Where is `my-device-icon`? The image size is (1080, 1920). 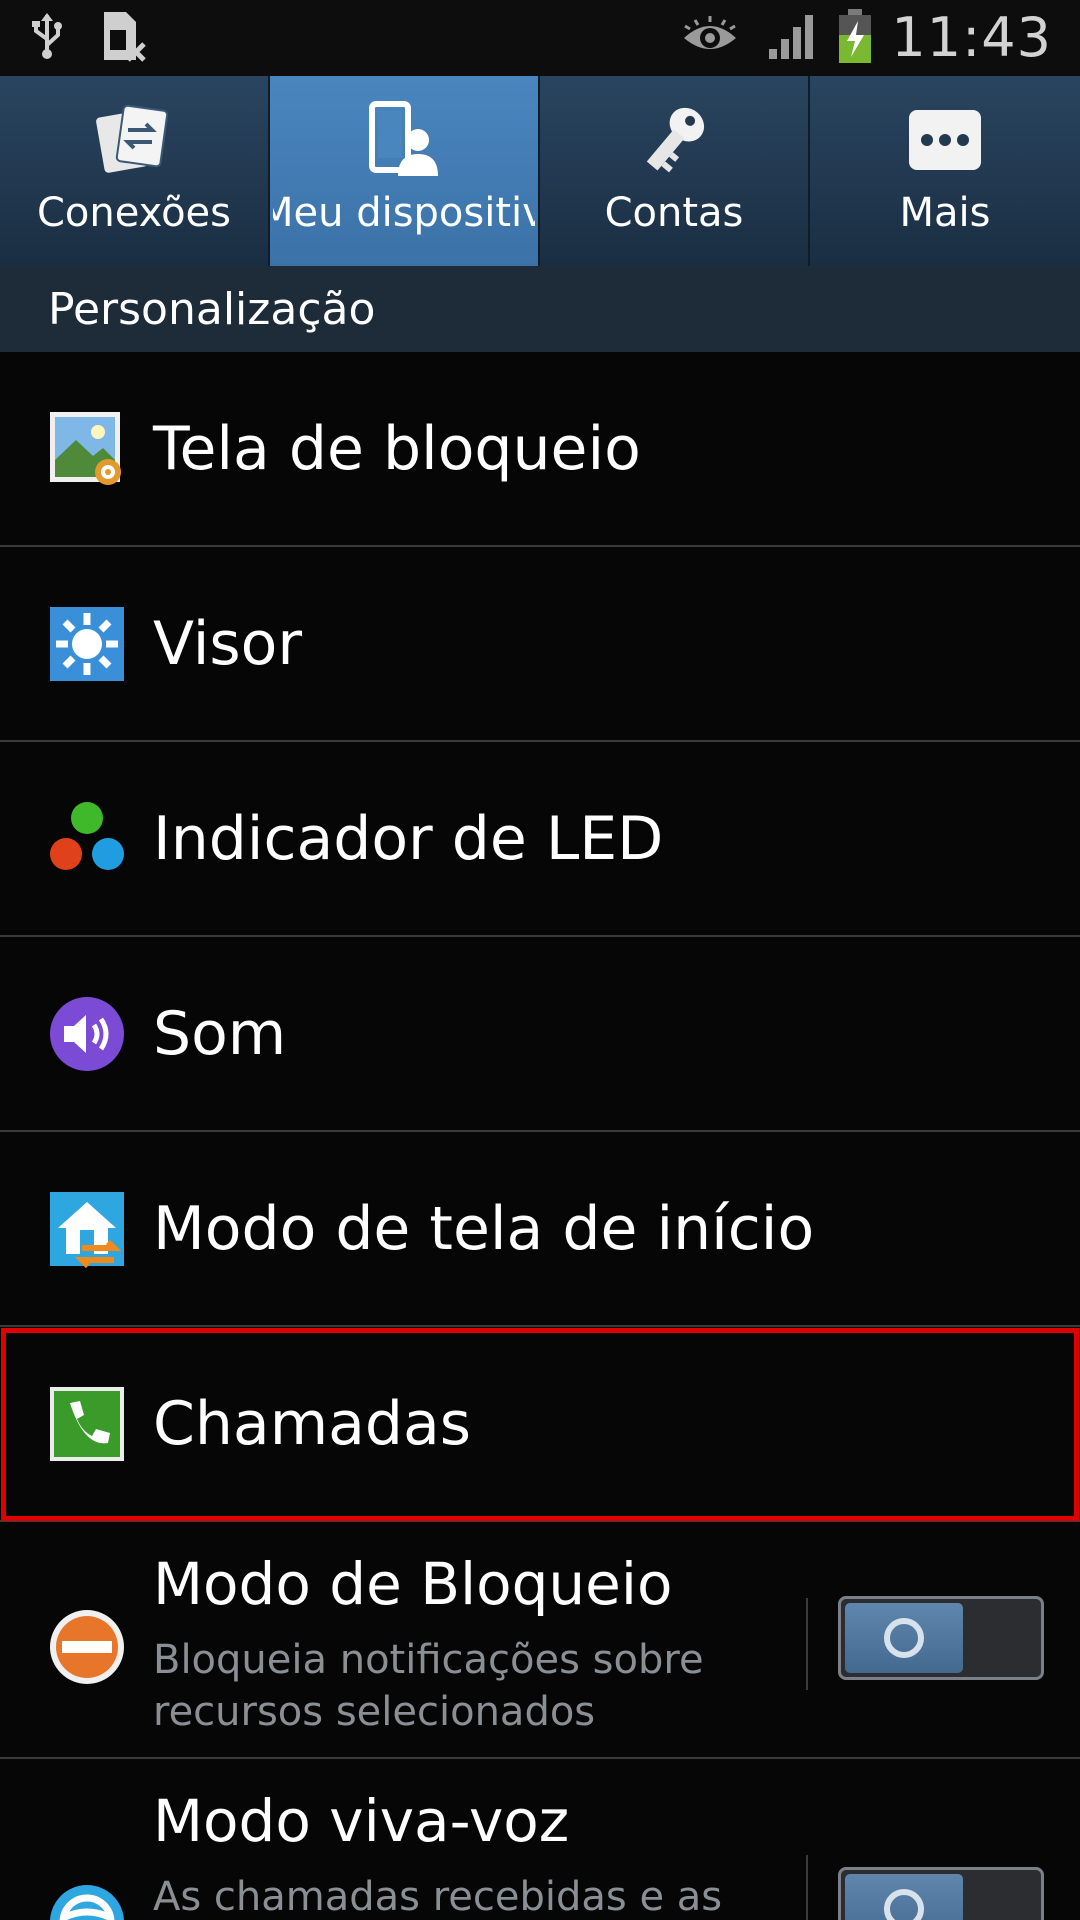 my-device-icon is located at coordinates (404, 140).